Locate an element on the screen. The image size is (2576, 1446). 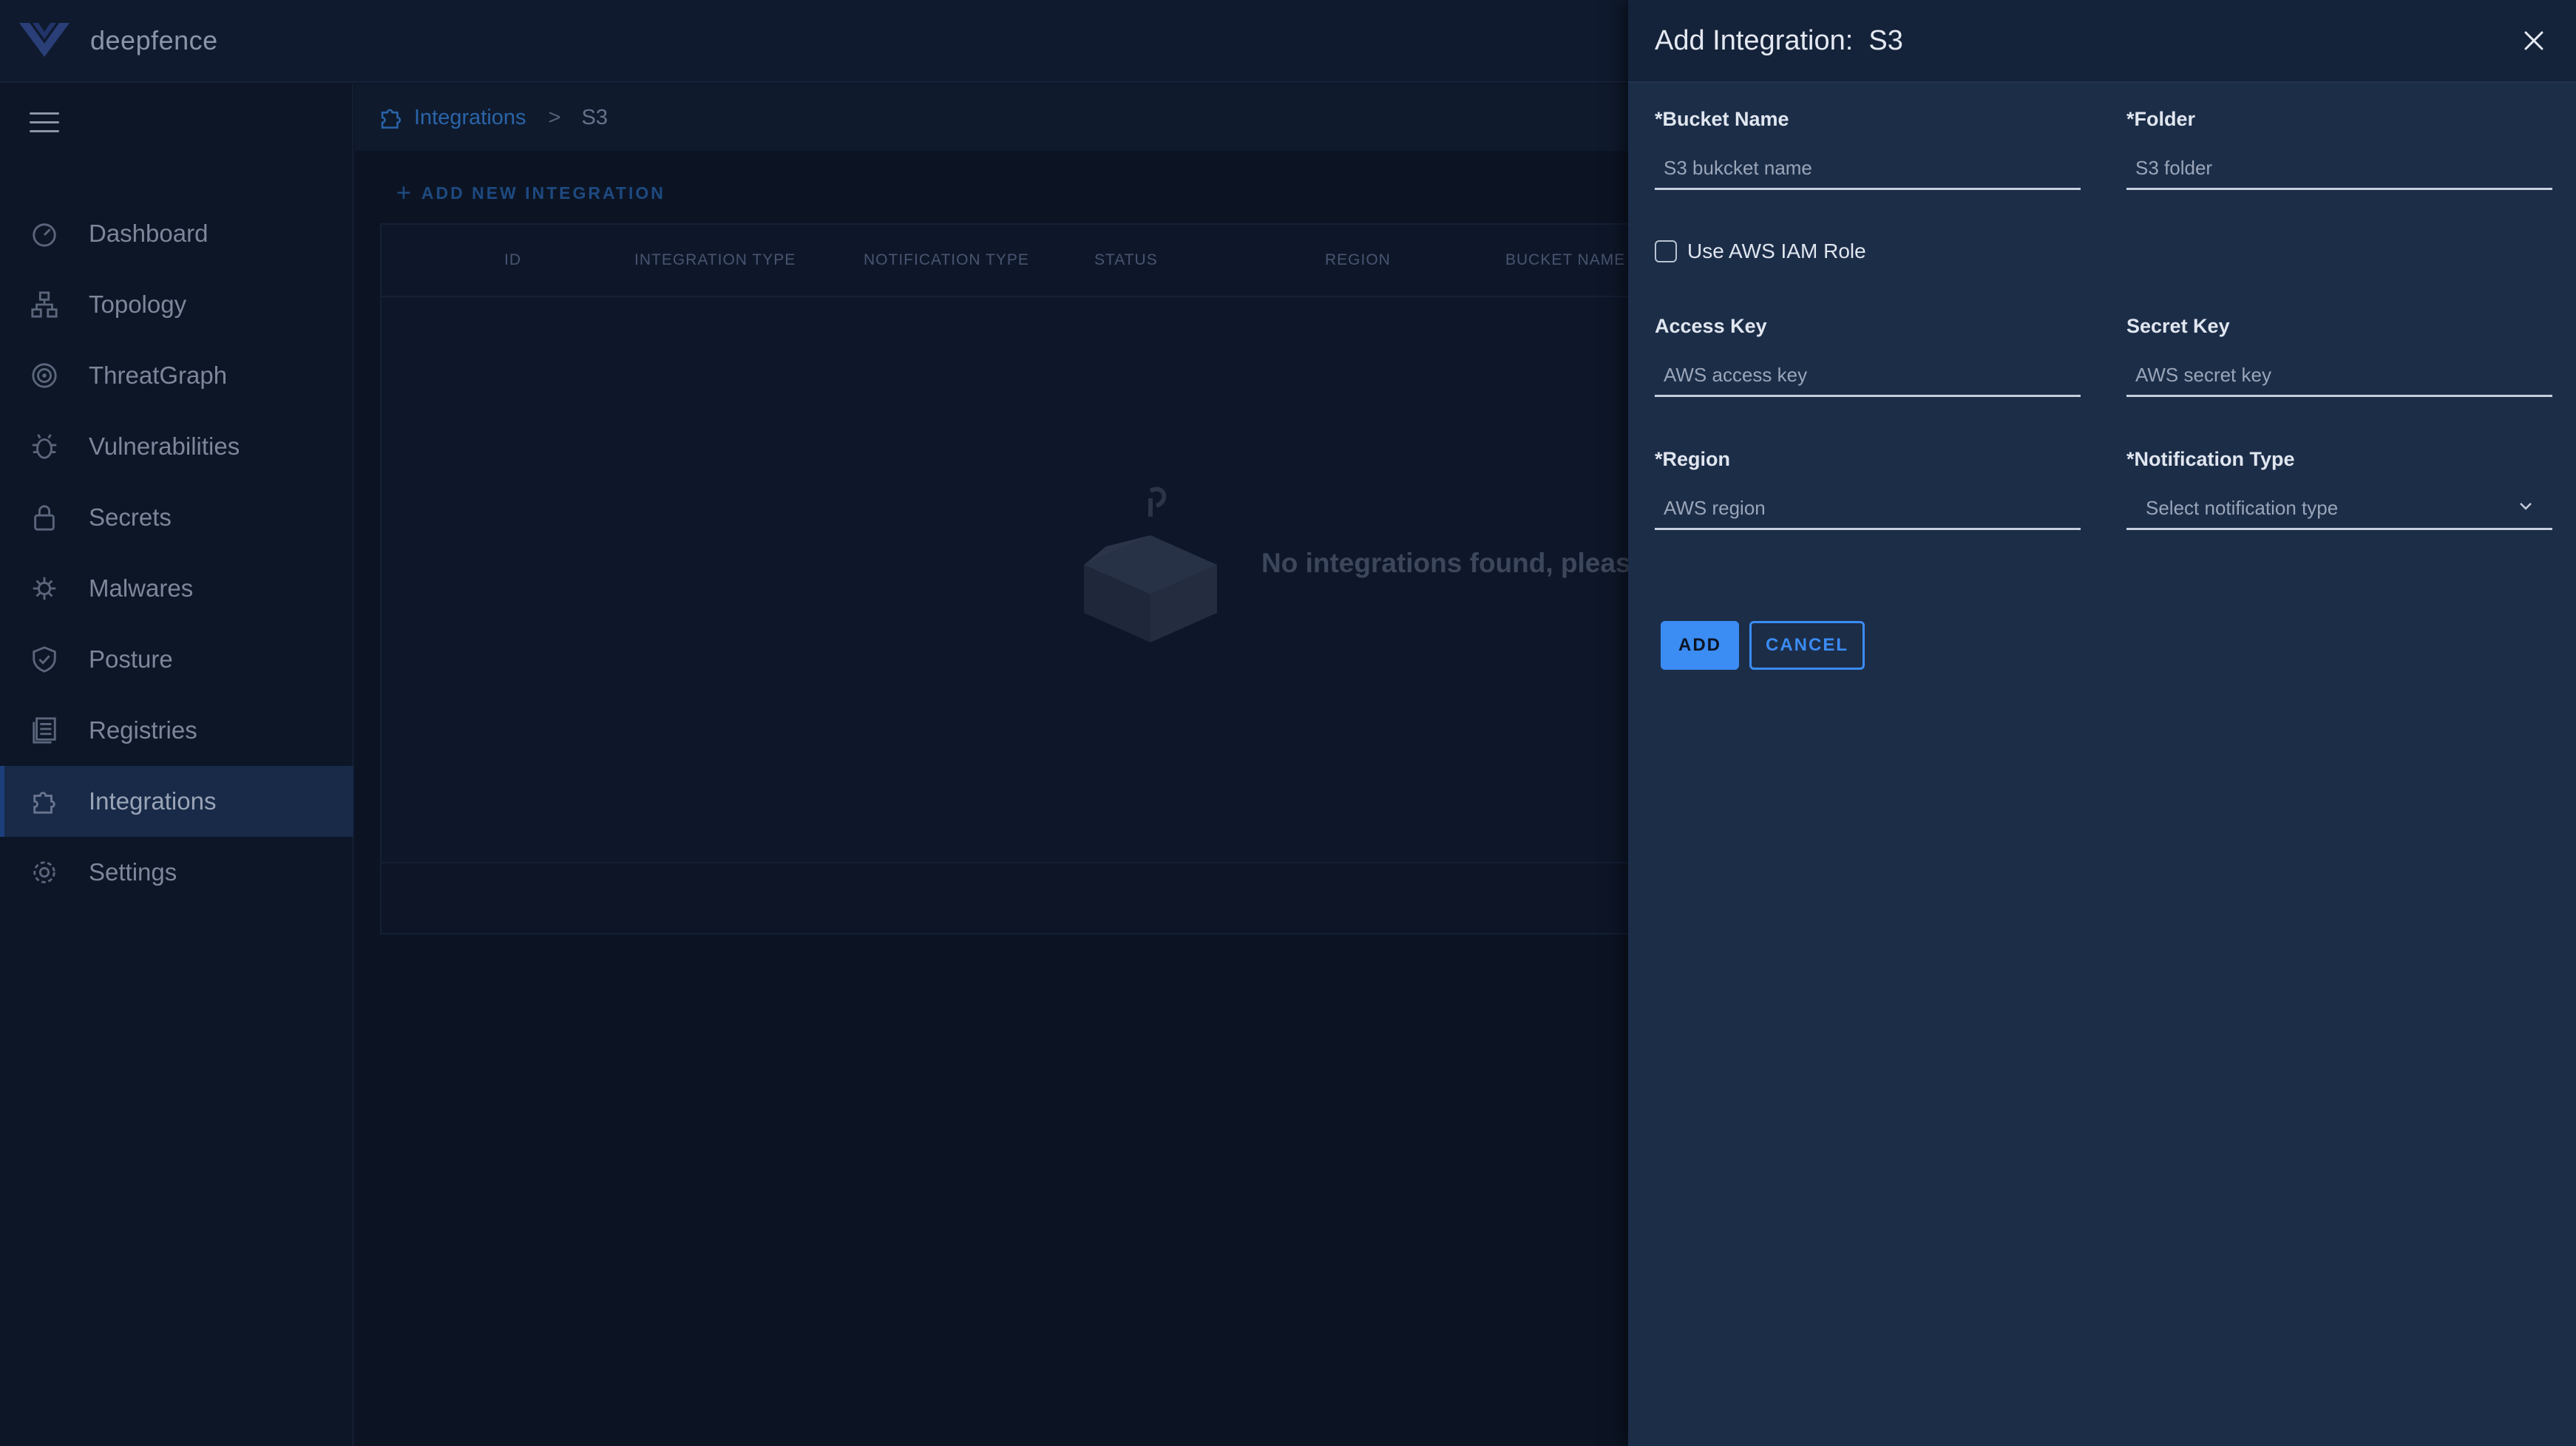
sidebar-item-settings: Settings is located at coordinates (176, 872).